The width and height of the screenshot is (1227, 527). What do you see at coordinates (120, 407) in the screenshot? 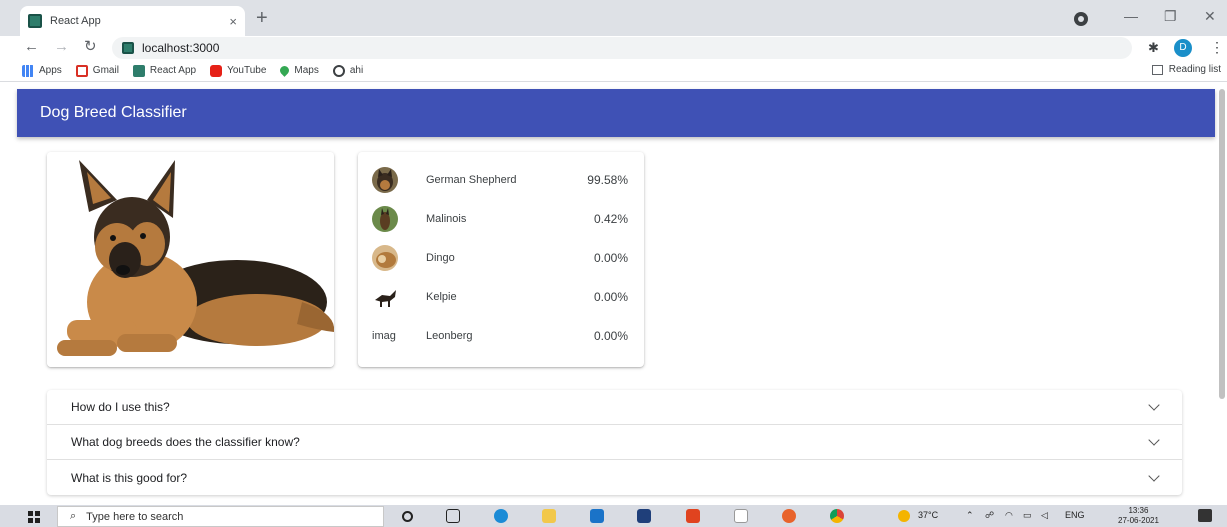
I see `faq-question: How do I use this?` at bounding box center [120, 407].